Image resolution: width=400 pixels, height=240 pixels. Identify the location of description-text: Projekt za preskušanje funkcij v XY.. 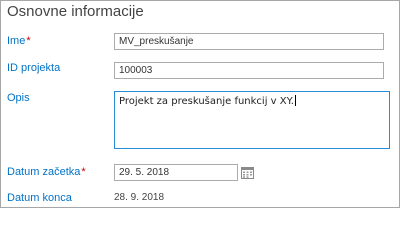
(207, 101).